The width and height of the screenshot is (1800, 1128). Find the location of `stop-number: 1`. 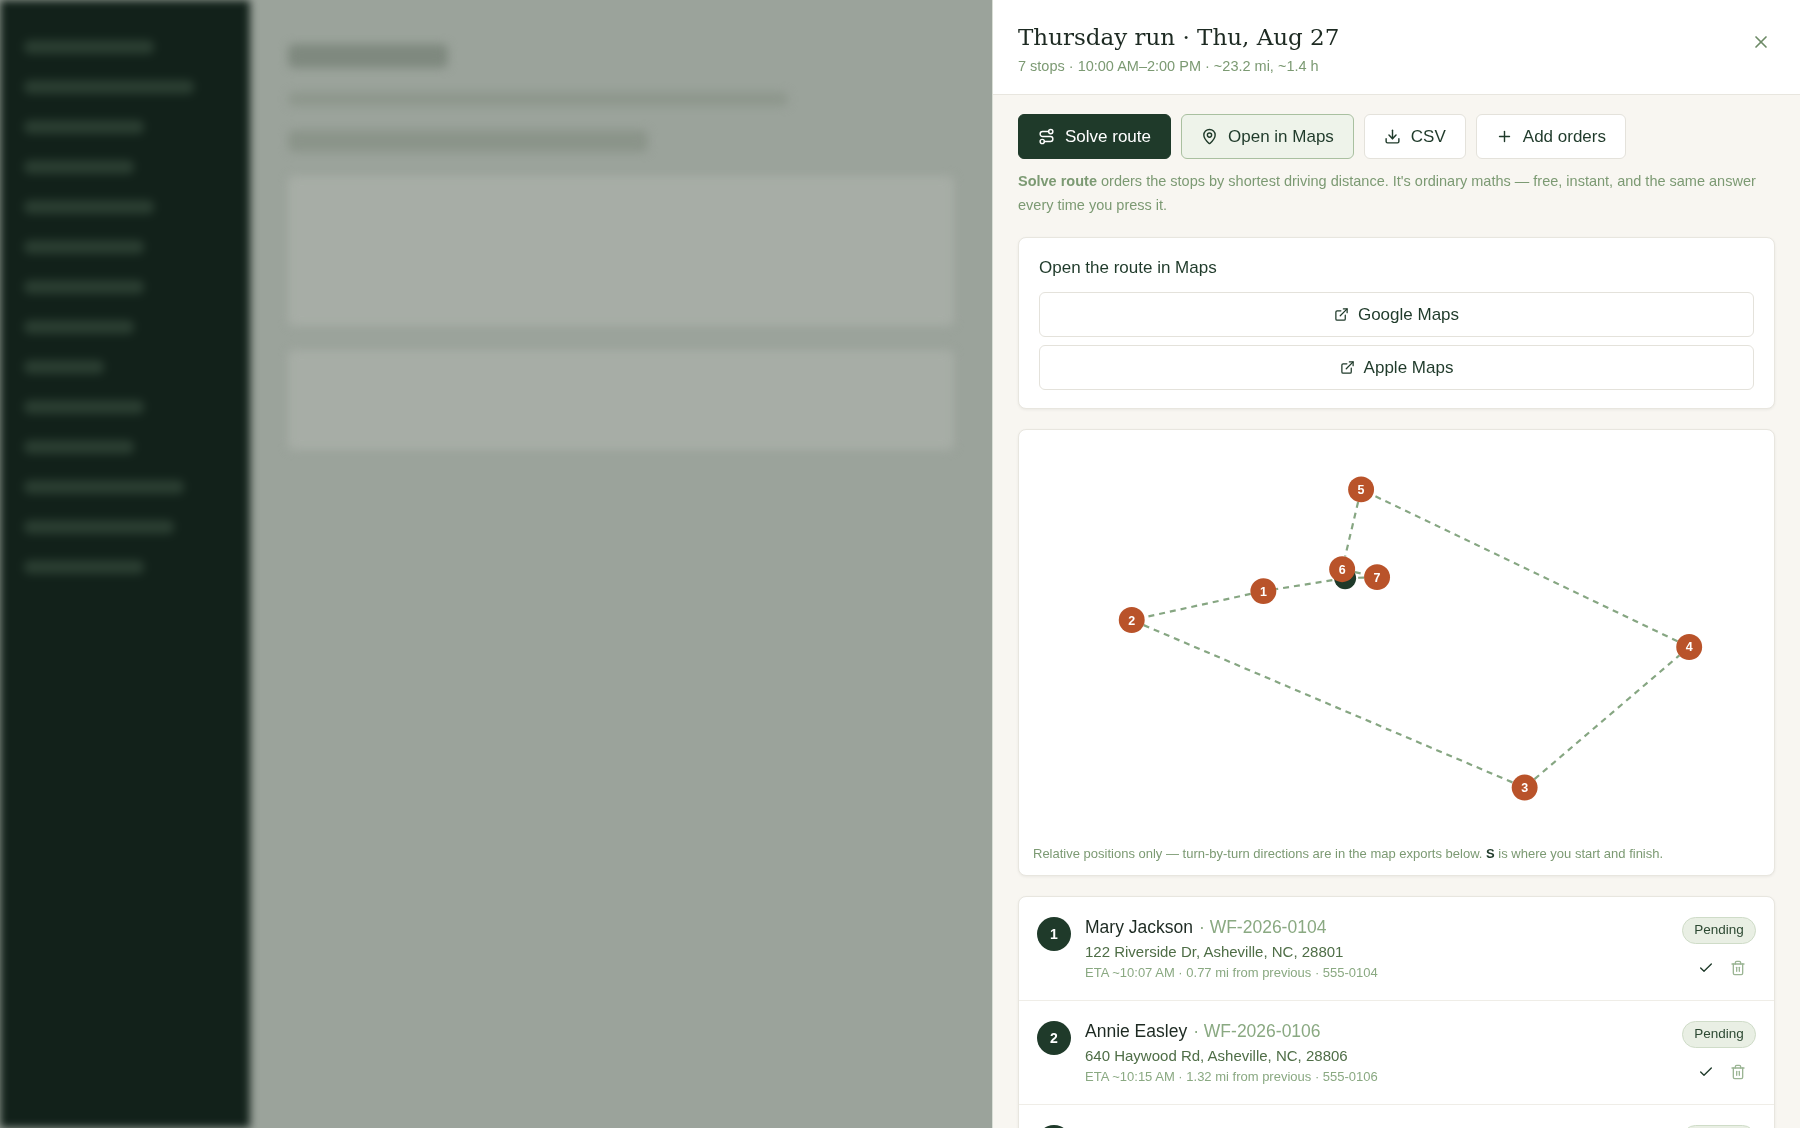

stop-number: 1 is located at coordinates (1054, 934).